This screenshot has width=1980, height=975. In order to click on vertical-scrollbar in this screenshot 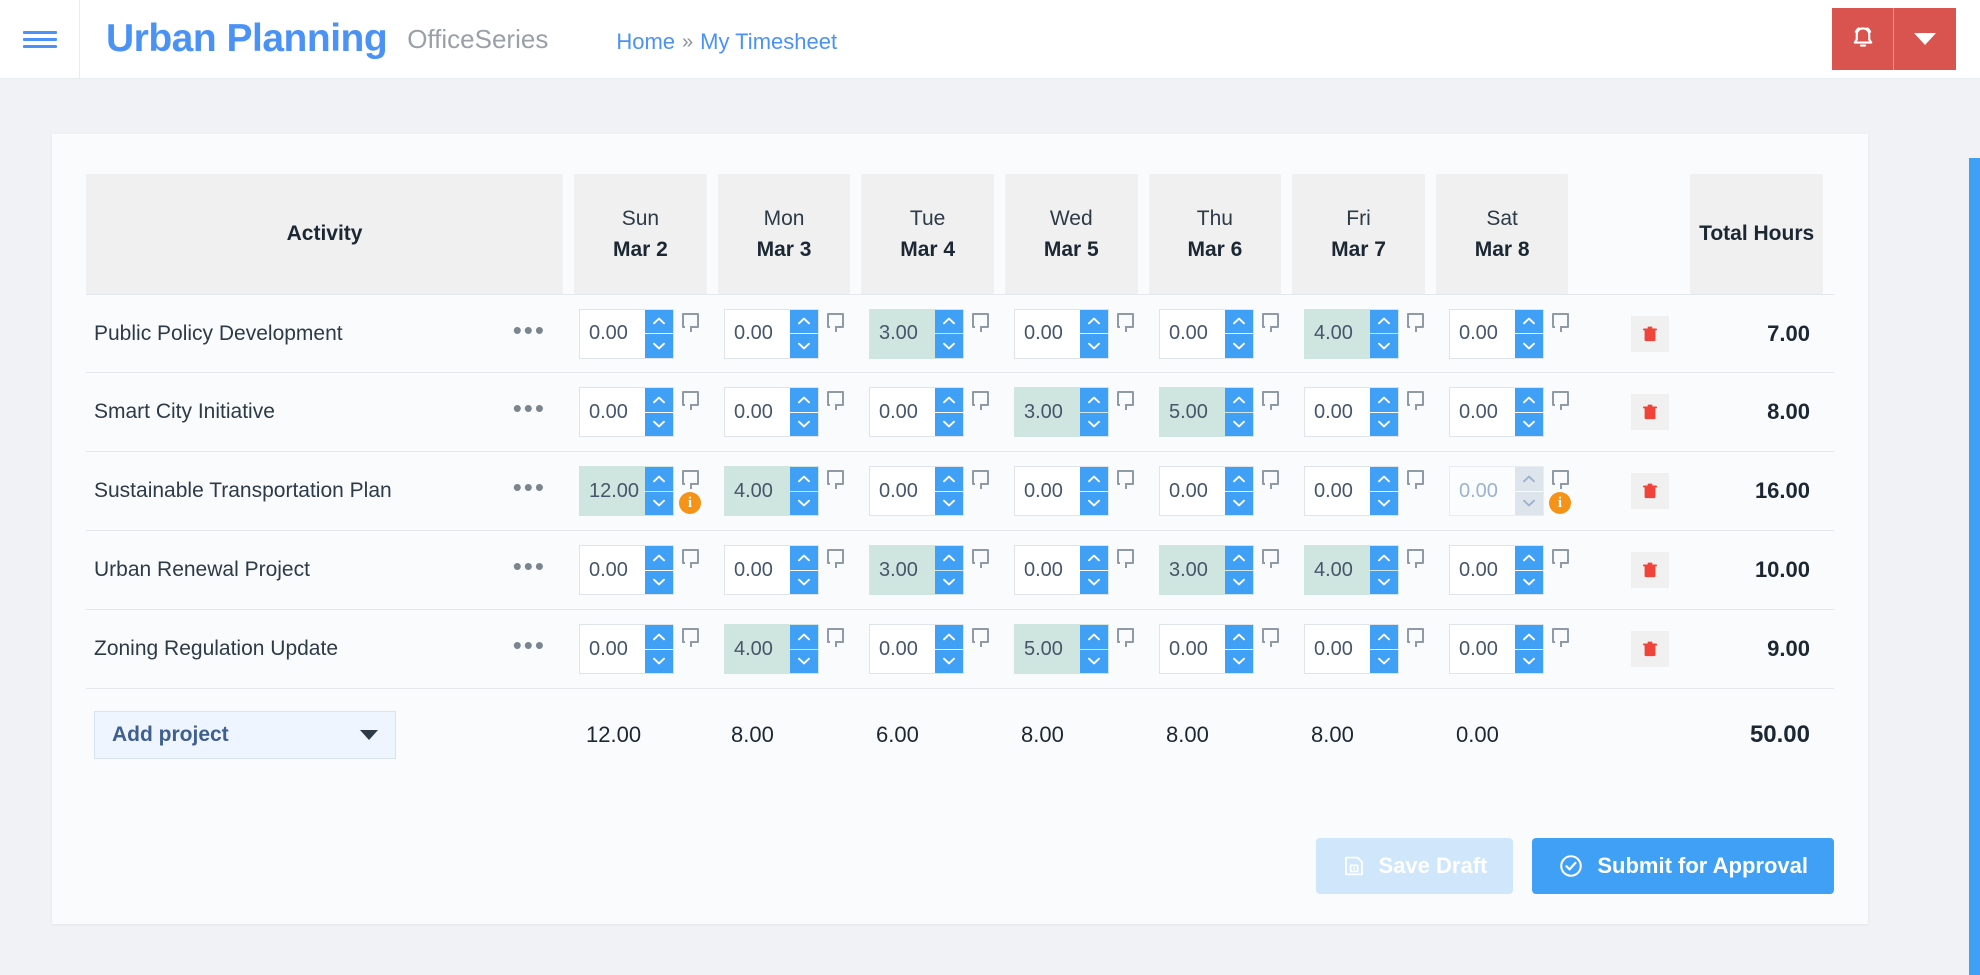, I will do `click(1973, 566)`.